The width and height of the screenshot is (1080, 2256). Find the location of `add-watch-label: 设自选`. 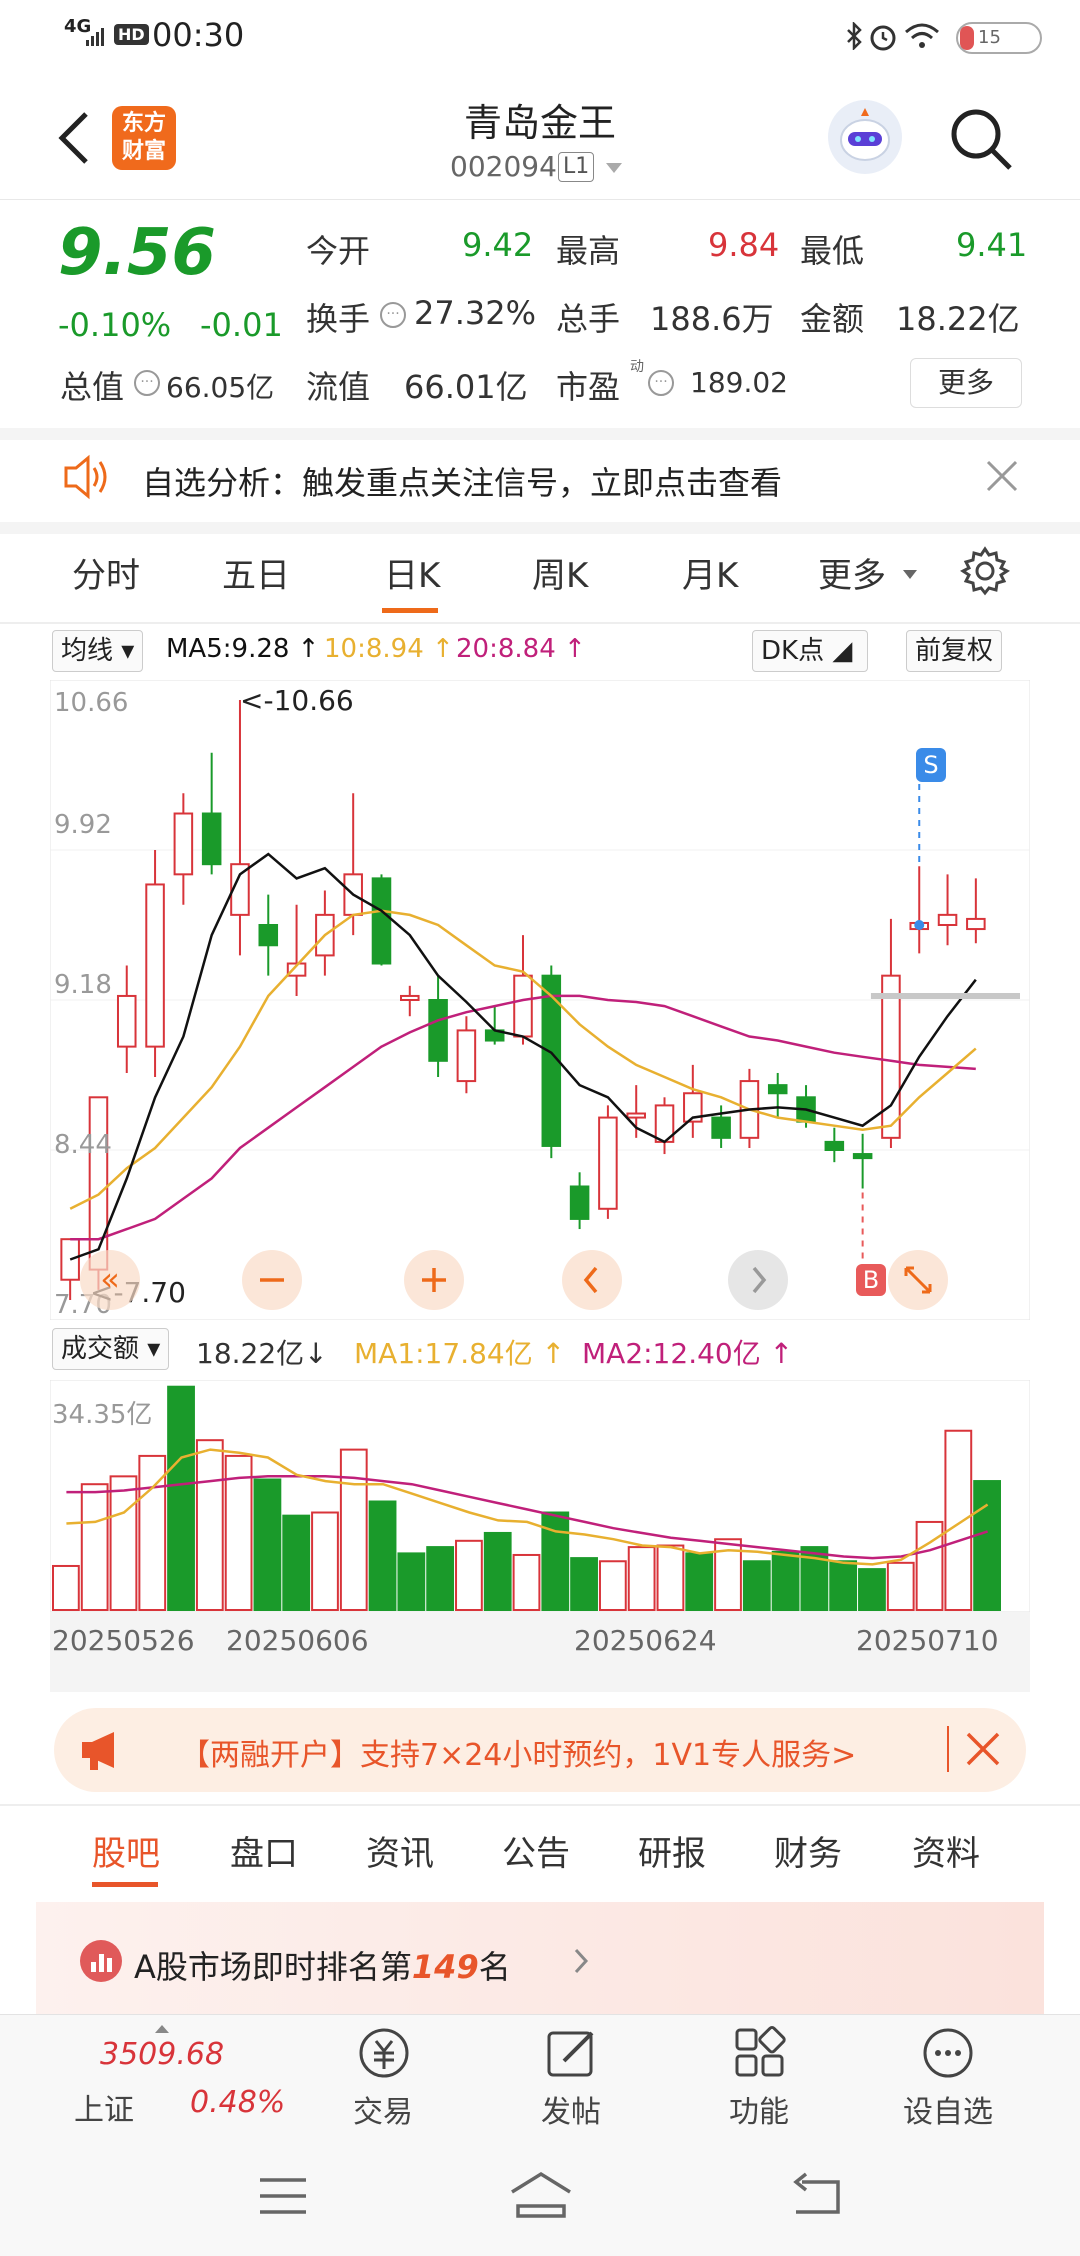

add-watch-label: 设自选 is located at coordinates (948, 2109).